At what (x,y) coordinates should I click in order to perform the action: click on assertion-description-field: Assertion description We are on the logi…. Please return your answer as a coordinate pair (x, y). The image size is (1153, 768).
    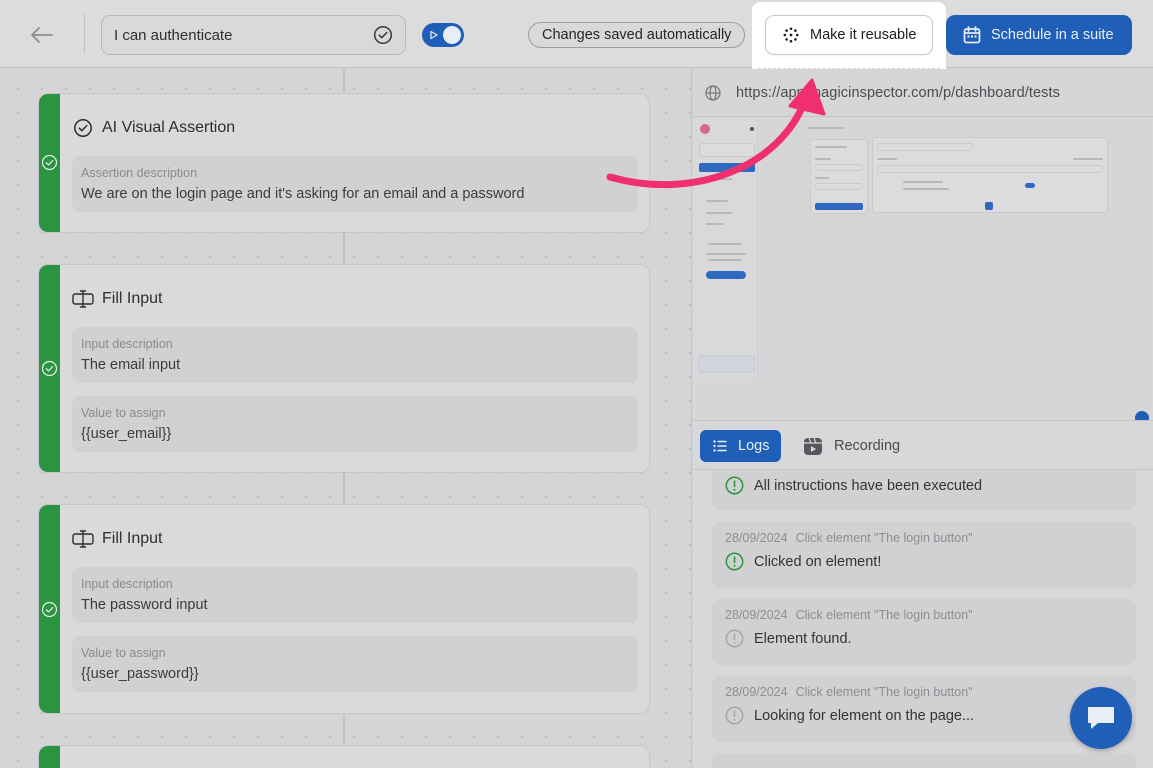
    Looking at the image, I should click on (355, 184).